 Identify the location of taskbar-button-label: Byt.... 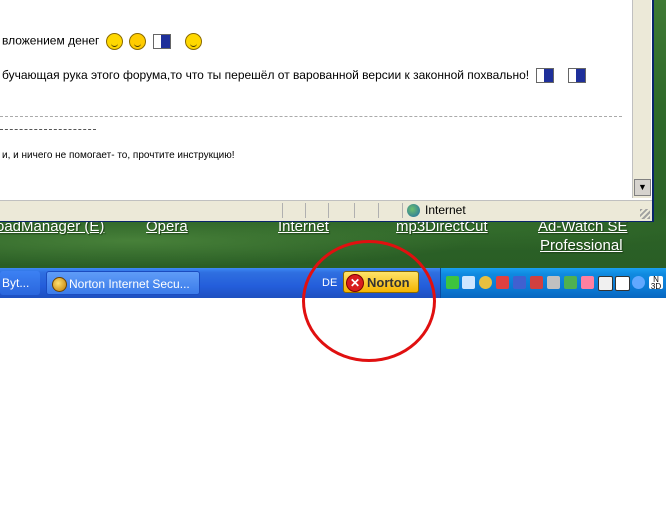
(16, 283).